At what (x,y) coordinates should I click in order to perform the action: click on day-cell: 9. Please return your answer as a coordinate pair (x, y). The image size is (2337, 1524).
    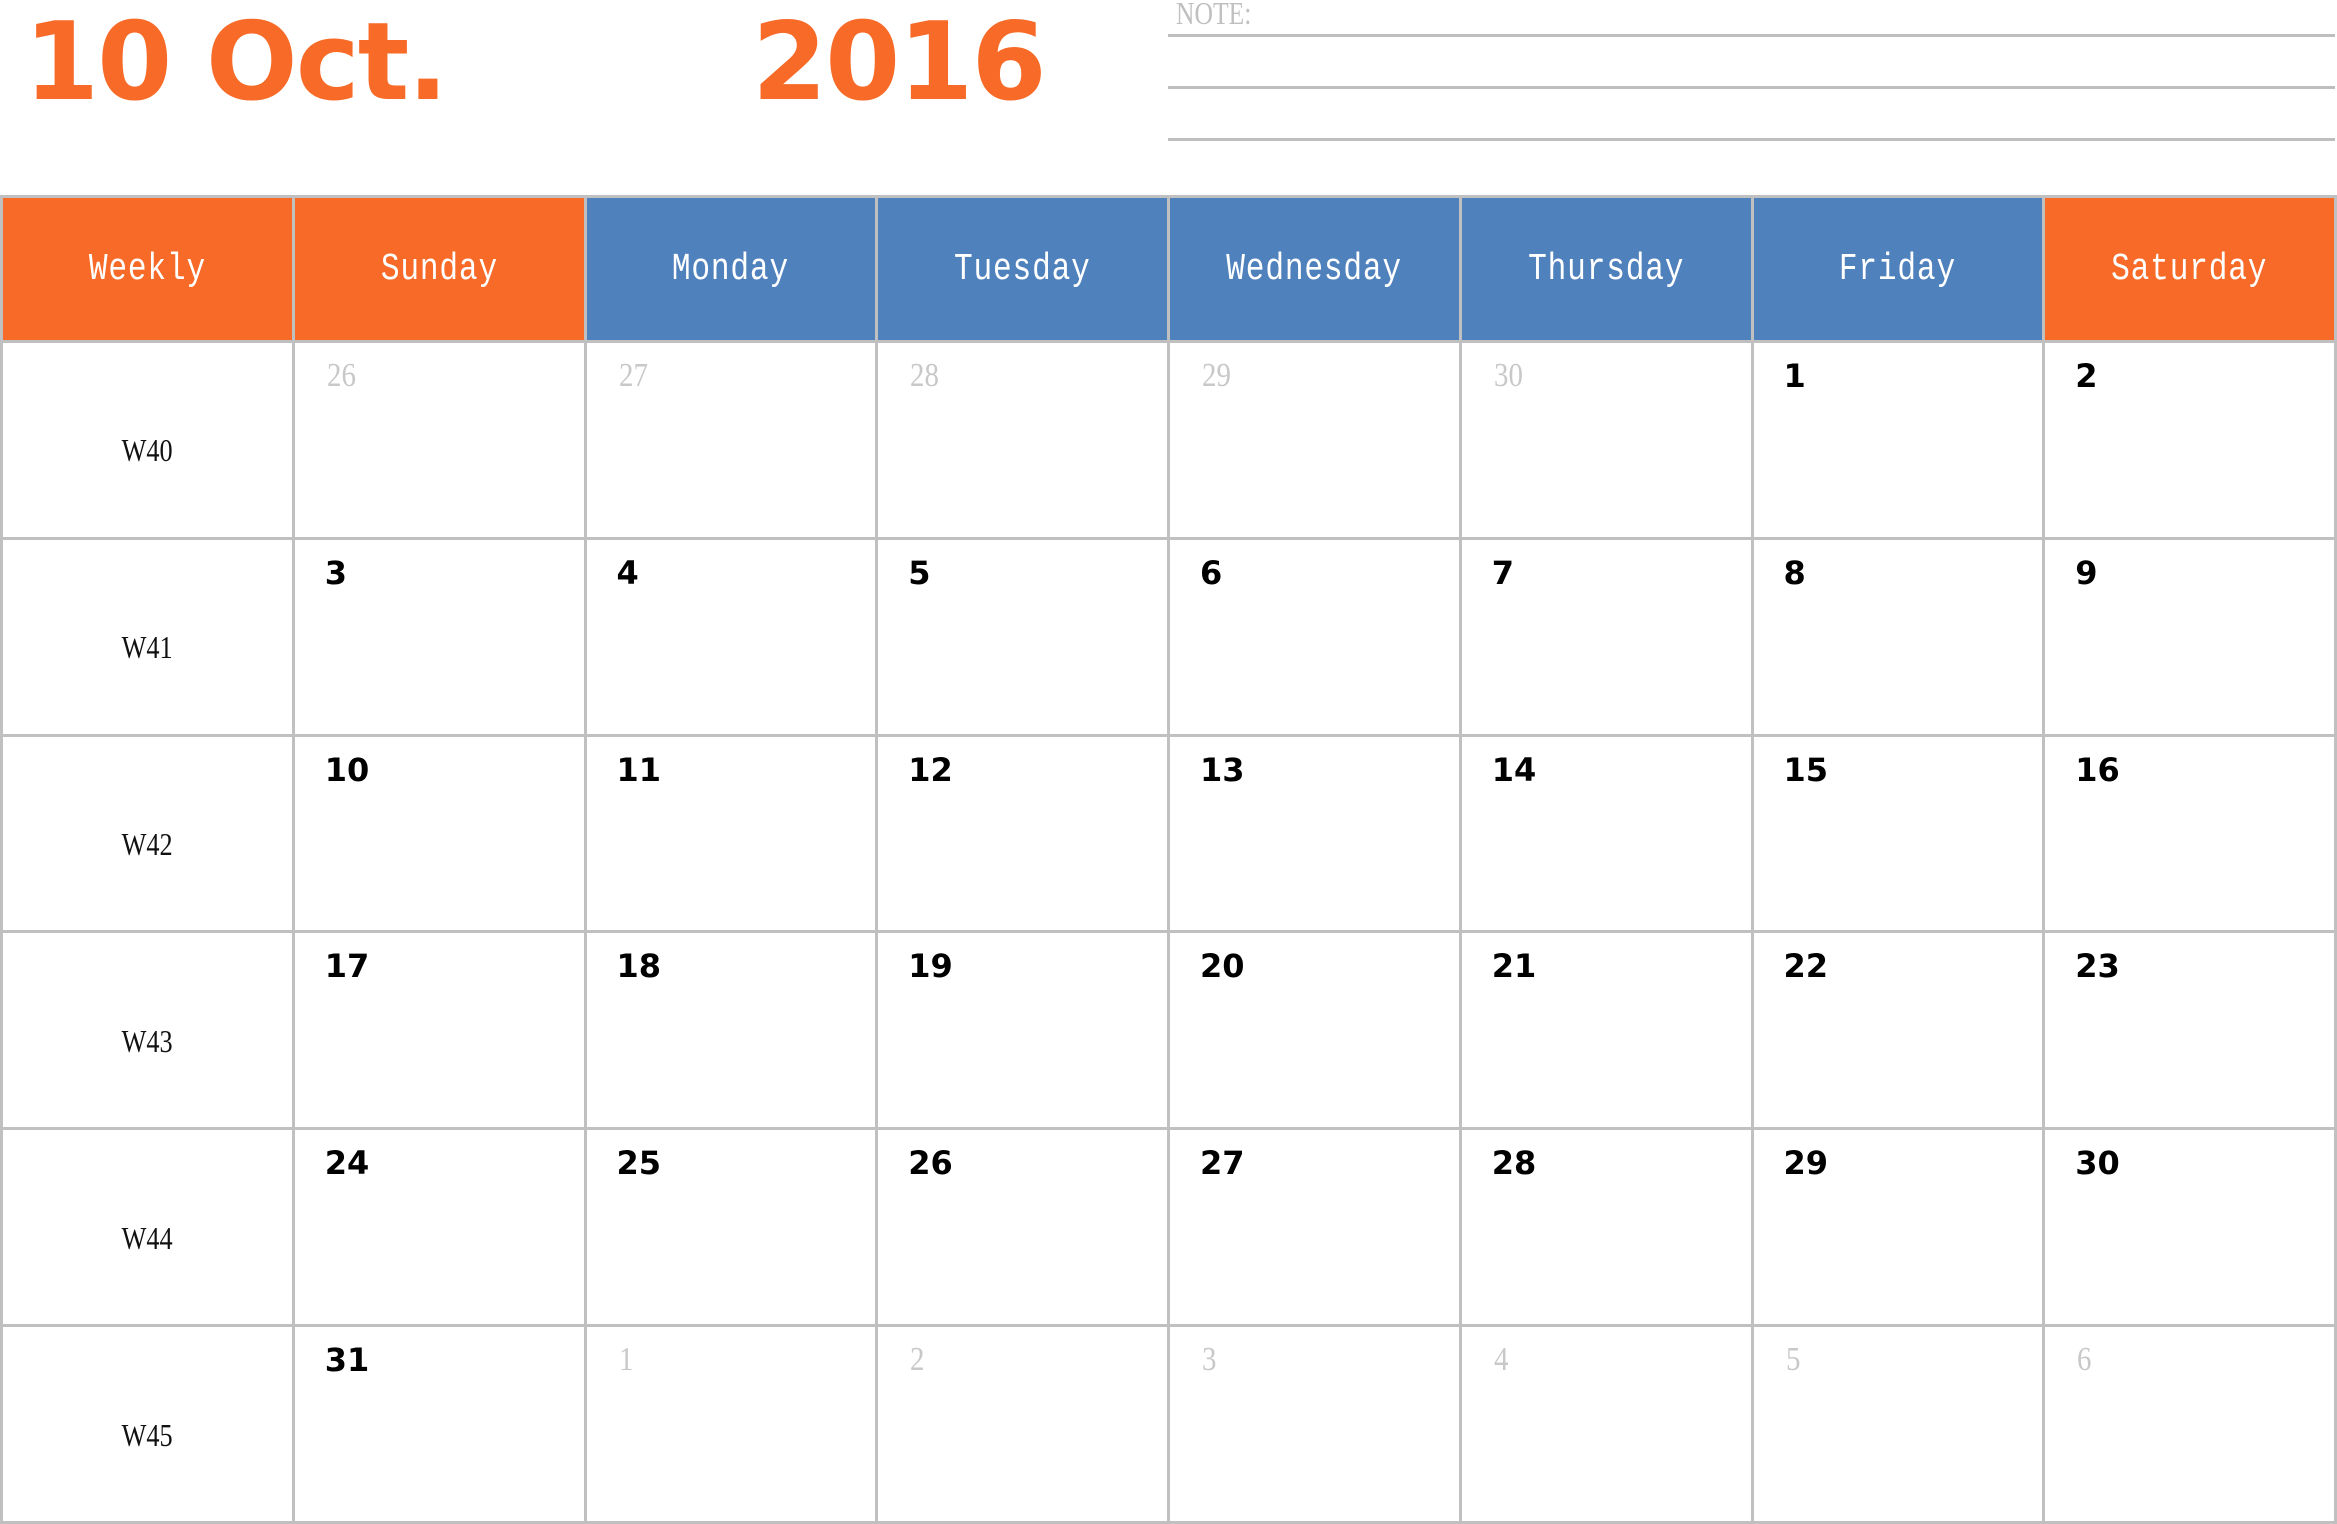
    Looking at the image, I should click on (2189, 636).